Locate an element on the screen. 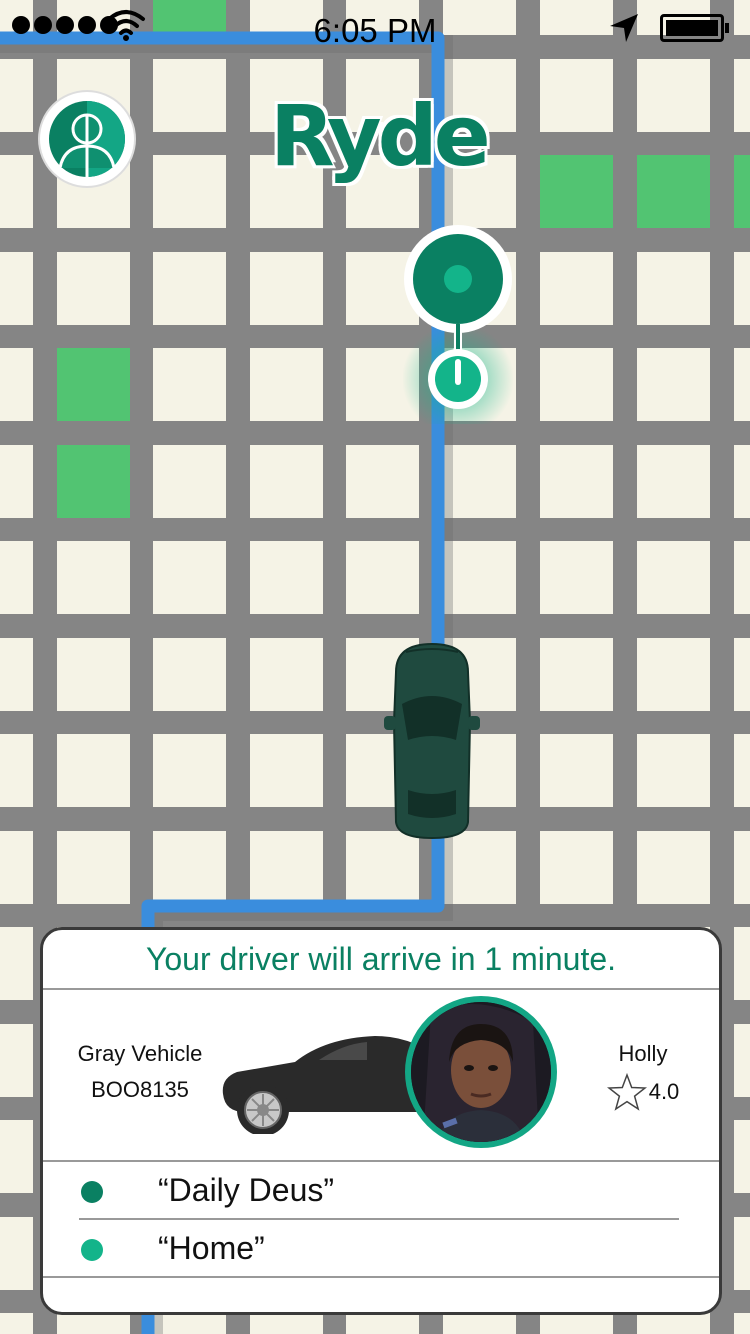  battery-level is located at coordinates (692, 28).